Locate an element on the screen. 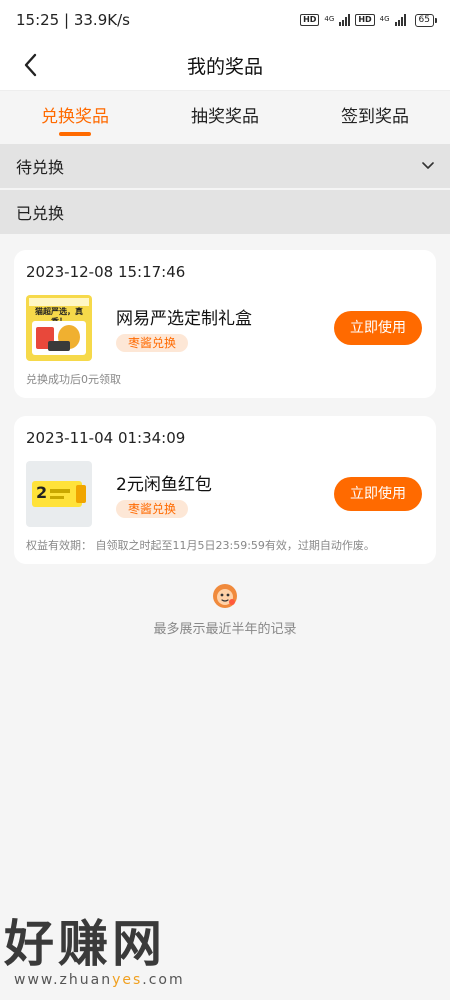 Image resolution: width=450 pixels, height=1000 pixels. section-redeemed: 已兑换 is located at coordinates (225, 212).